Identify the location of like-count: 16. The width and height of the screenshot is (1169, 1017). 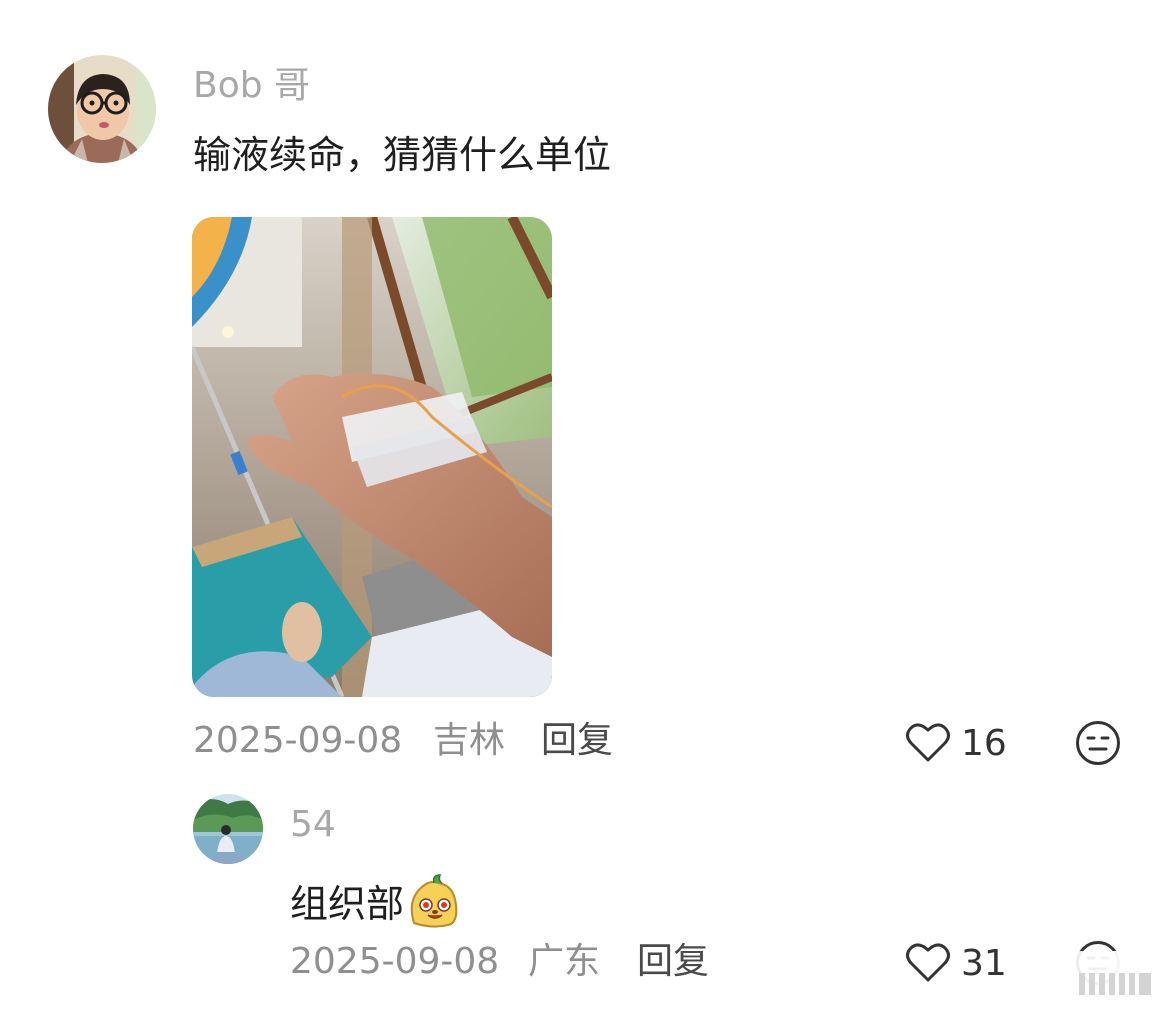
(984, 743).